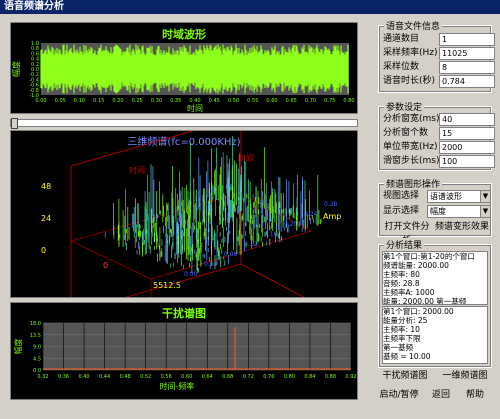 The height and width of the screenshot is (419, 500). Describe the element at coordinates (46, 186) in the screenshot. I see `z-tick-label: 48` at that location.